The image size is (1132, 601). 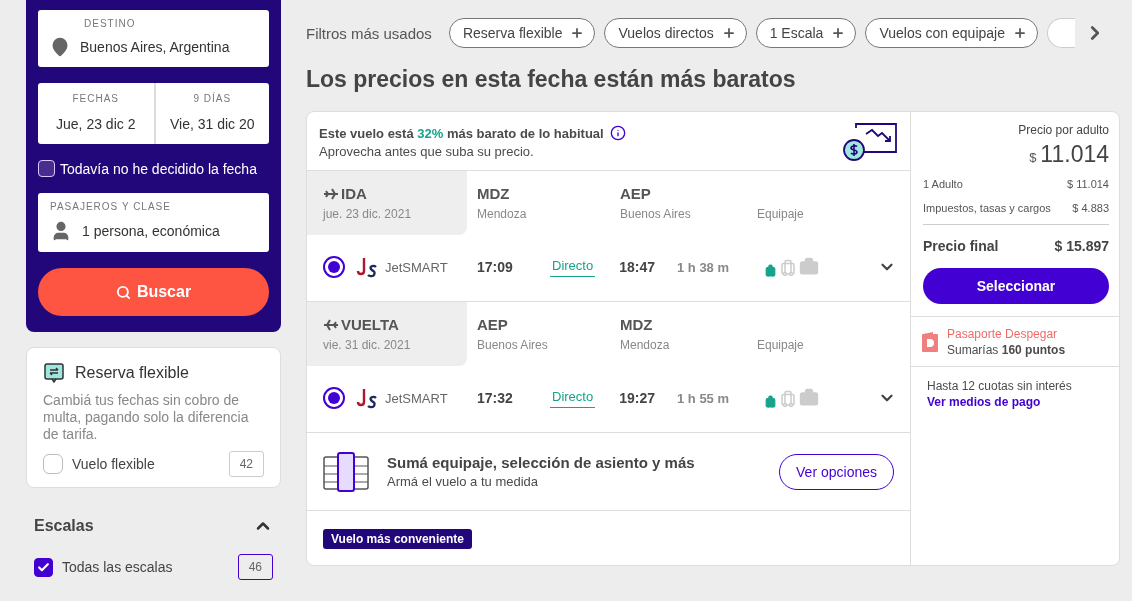 I want to click on destination-field: DESTINO Buenos Aires, Argentina, so click(x=153, y=38).